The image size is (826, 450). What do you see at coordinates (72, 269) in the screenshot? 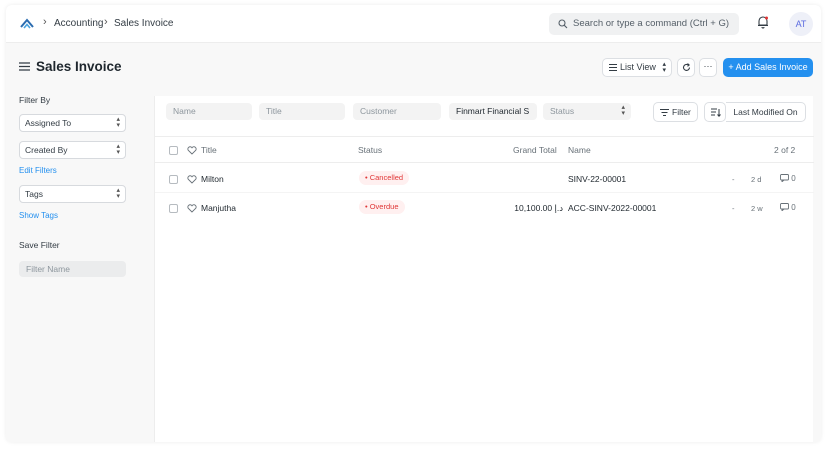
I see `filter-name-input: Filter Name` at bounding box center [72, 269].